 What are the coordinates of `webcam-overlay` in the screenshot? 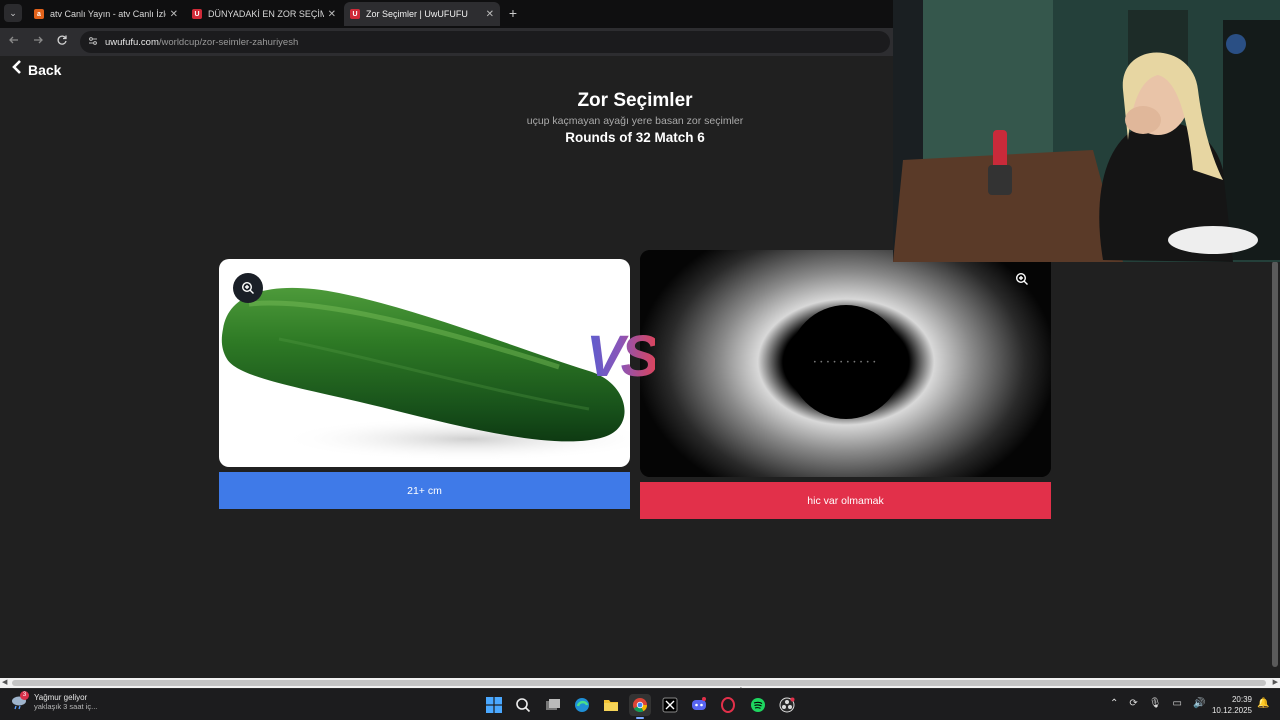 It's located at (1086, 131).